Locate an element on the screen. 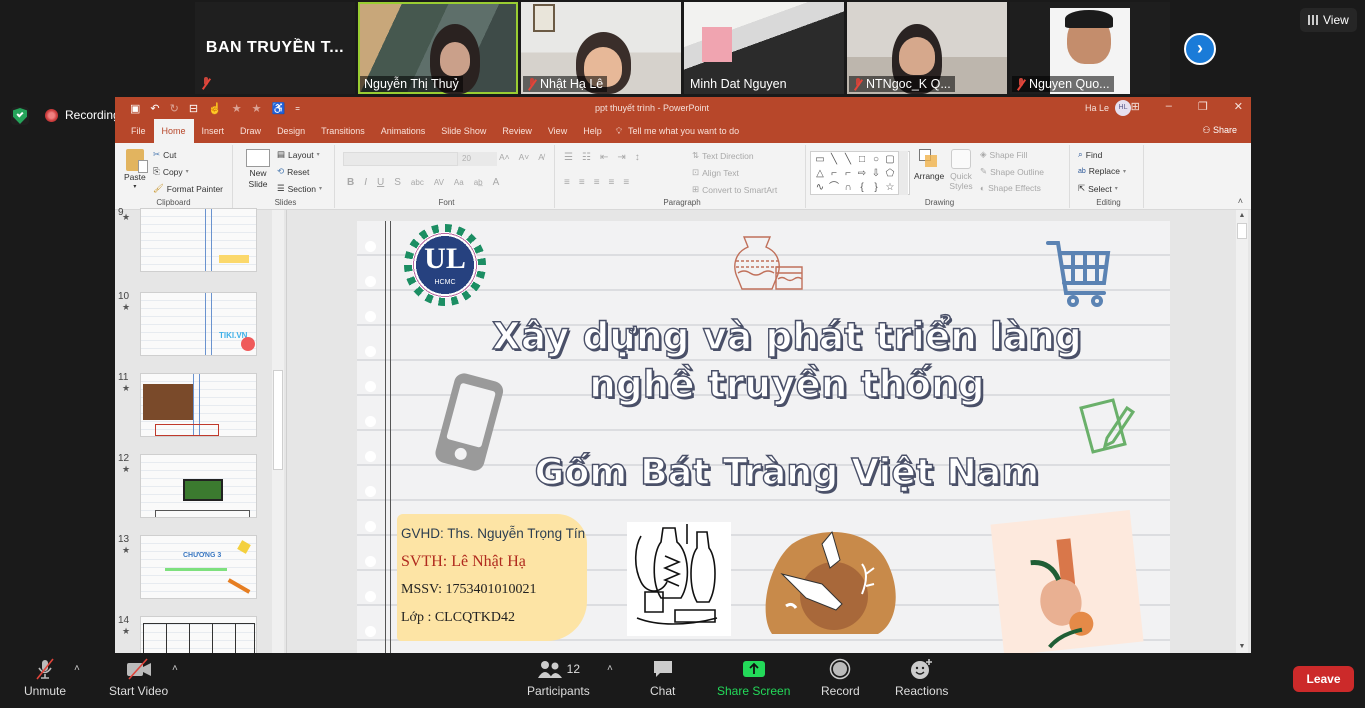  recording-indicator: Recording is located at coordinates (82, 115).